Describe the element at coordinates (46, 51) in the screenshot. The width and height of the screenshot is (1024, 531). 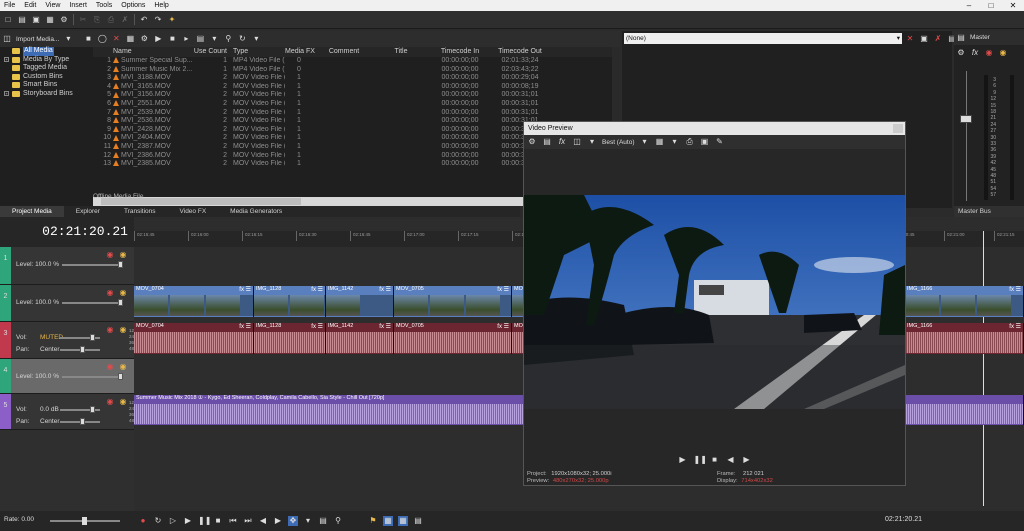
I see `bin-item: All Media` at that location.